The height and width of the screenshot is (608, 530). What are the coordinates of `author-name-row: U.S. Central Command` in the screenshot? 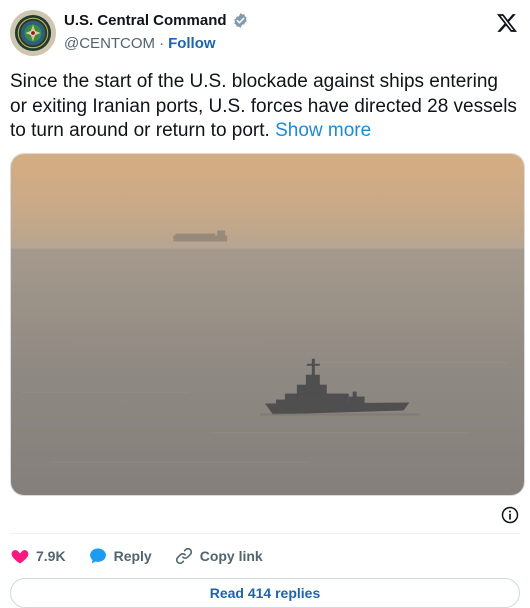 It's located at (156, 20).